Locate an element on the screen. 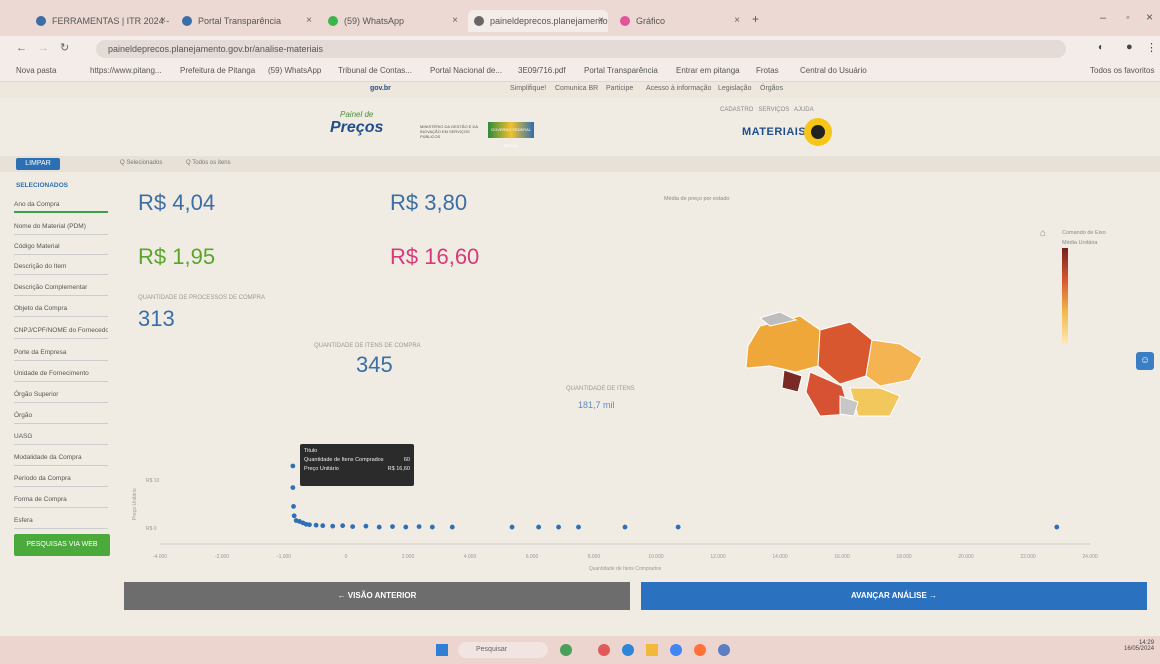 This screenshot has height=664, width=1160. sidebar-item-codigo: Código Material is located at coordinates (61, 247).